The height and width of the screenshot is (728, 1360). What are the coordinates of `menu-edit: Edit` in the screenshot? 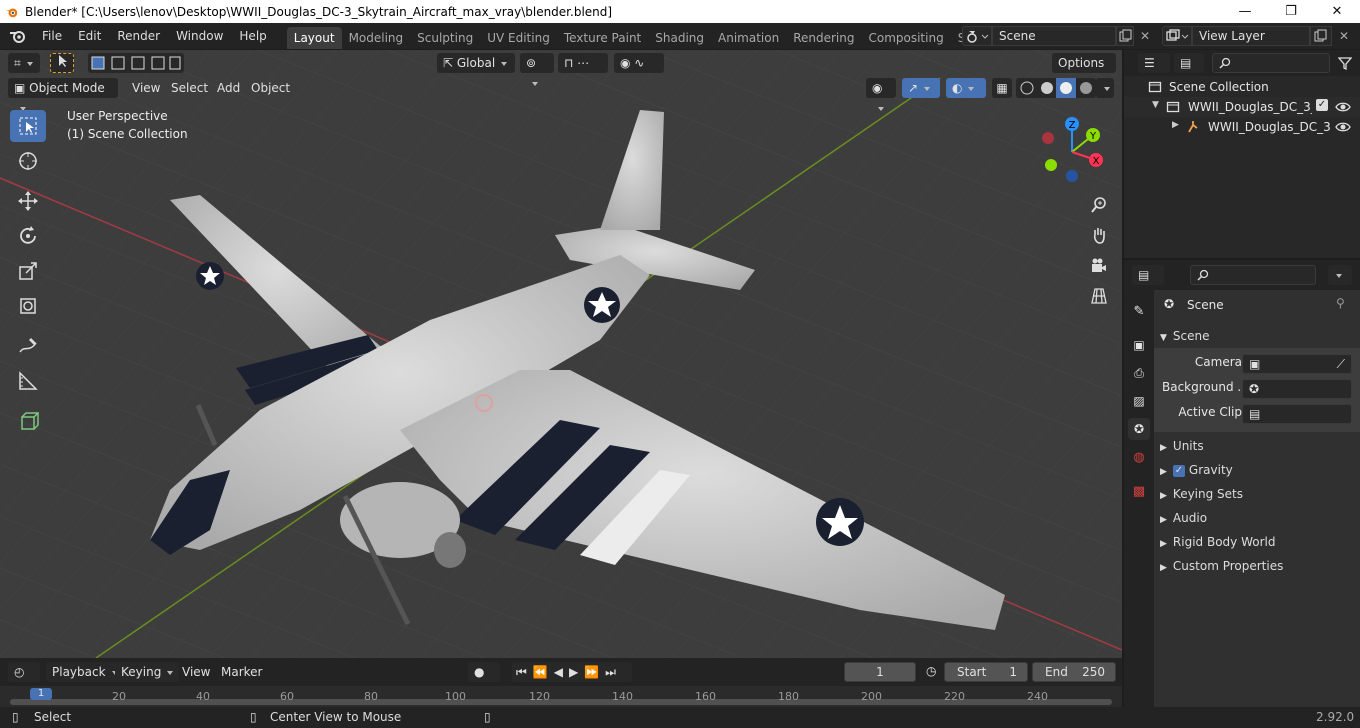 It's located at (89, 36).